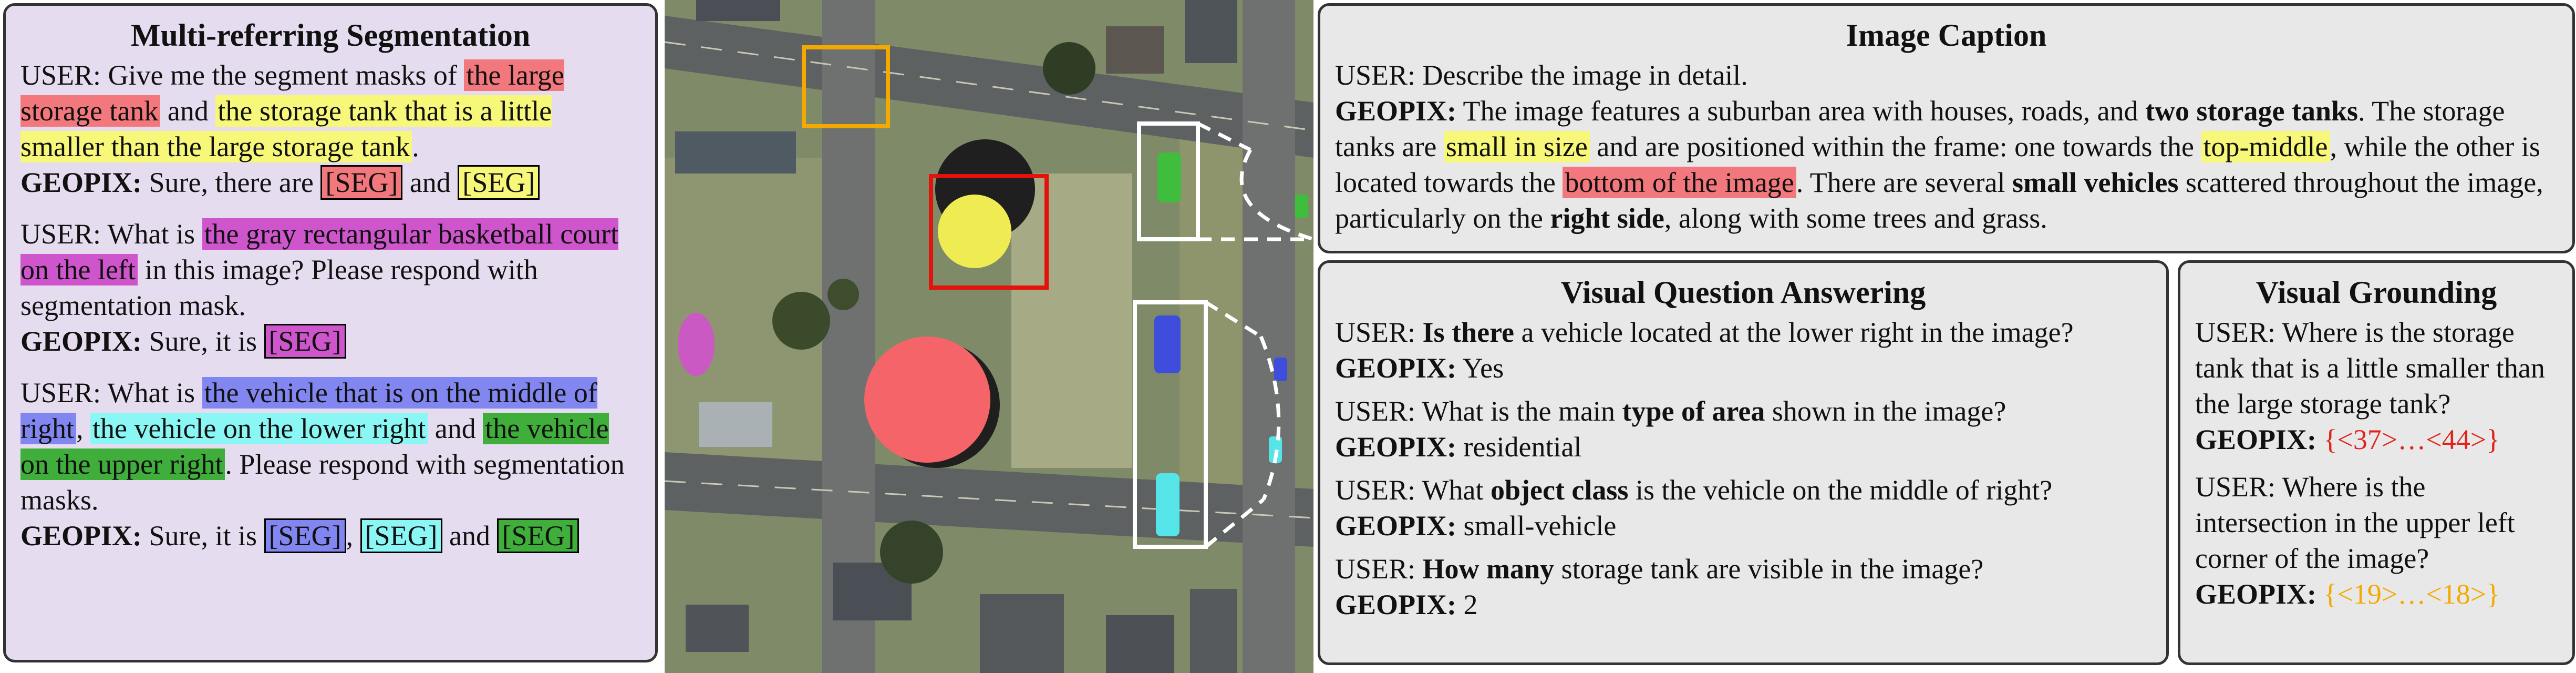 This screenshot has height=673, width=2576. Describe the element at coordinates (305, 535) in the screenshot. I see `q3-seg-token-blue: [SEG]` at that location.